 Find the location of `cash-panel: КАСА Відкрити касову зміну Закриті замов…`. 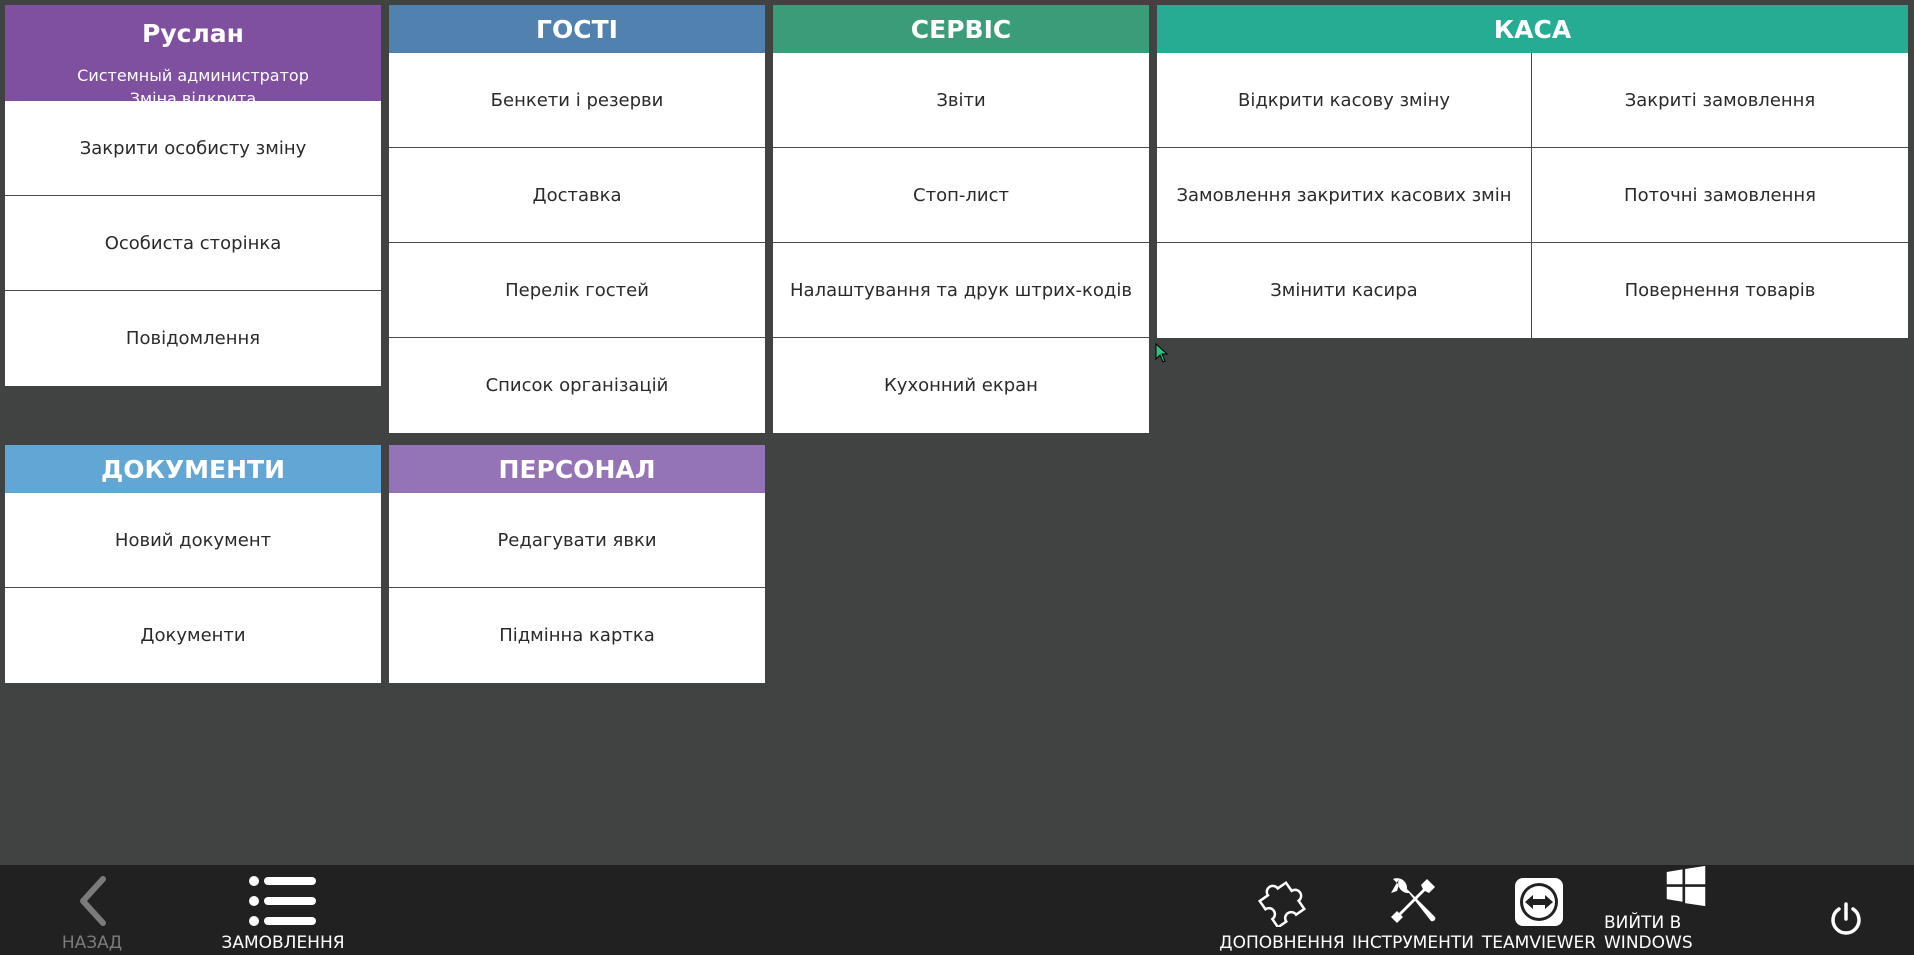

cash-panel: КАСА Відкрити касову зміну Закриті замов… is located at coordinates (1532, 171).